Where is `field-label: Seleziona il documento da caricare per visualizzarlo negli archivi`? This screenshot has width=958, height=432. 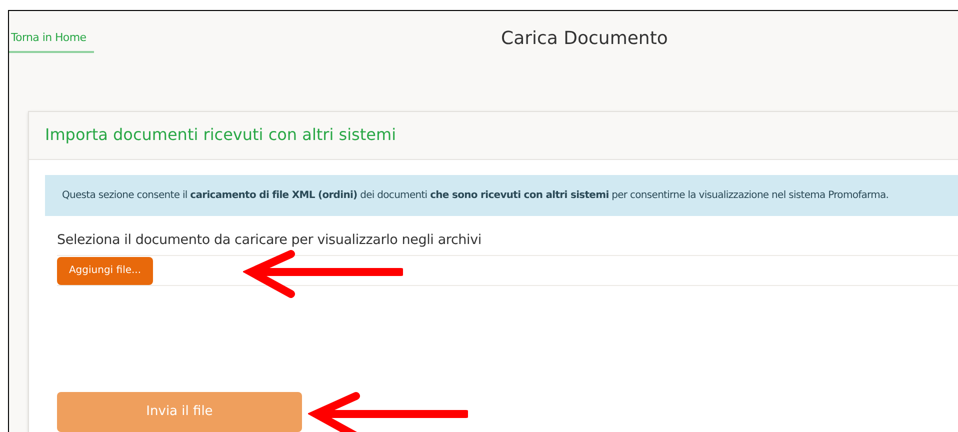 field-label: Seleziona il documento da caricare per visualizzarlo negli archivi is located at coordinates (269, 240).